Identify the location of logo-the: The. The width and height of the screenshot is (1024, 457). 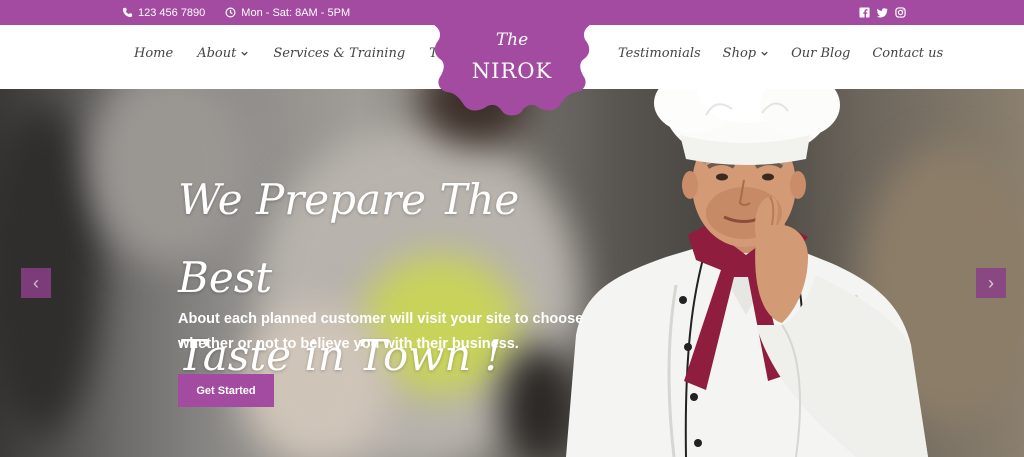
(512, 40).